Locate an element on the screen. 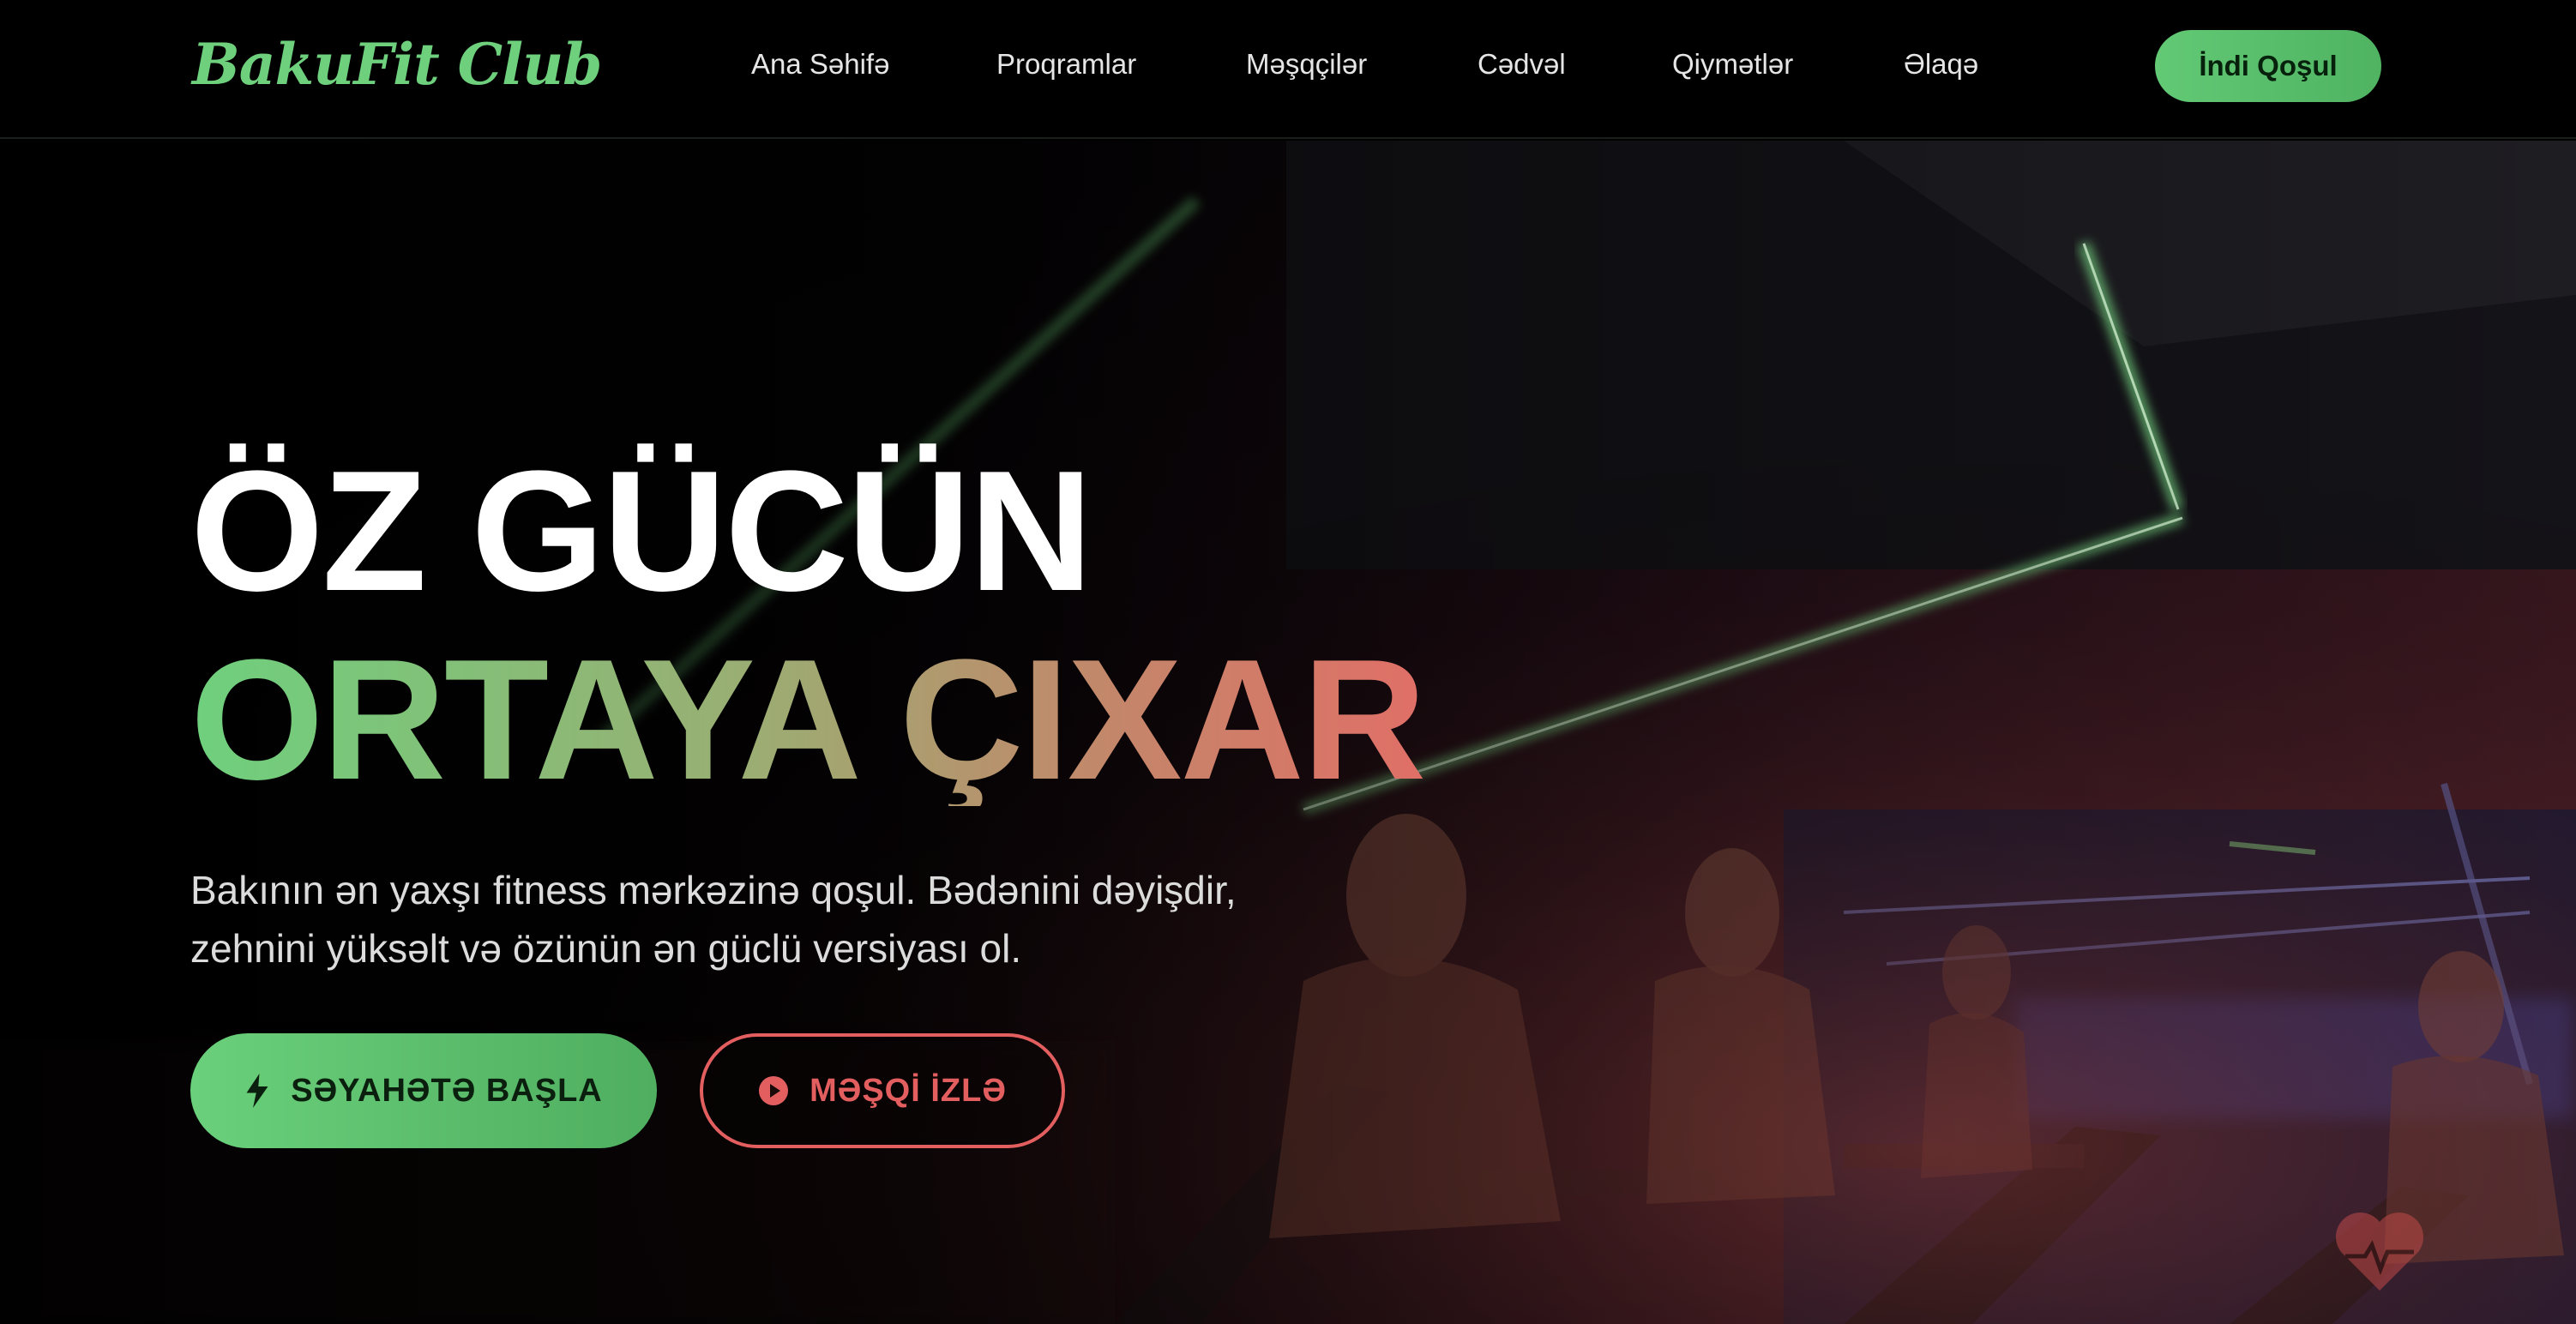 Image resolution: width=2576 pixels, height=1324 pixels. join-now-button: İndi Qoşul is located at coordinates (2268, 66).